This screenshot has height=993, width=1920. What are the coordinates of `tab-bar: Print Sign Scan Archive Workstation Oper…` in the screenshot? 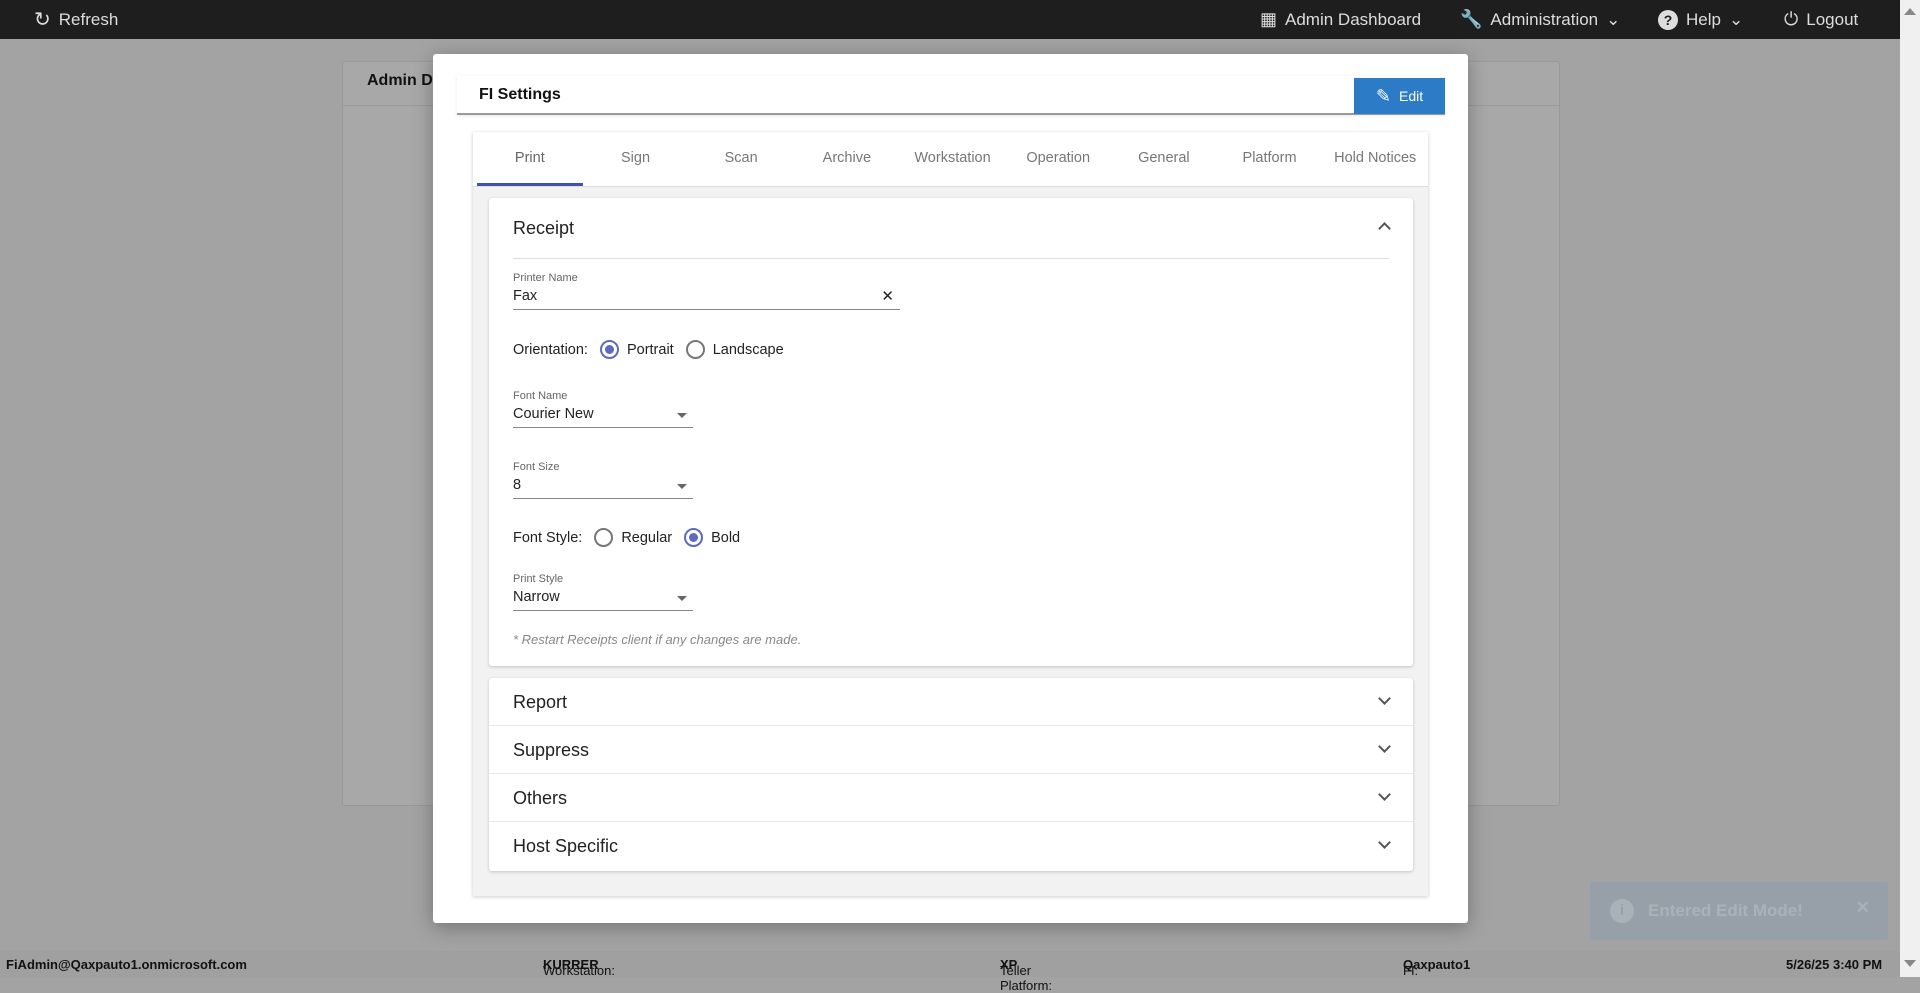 It's located at (950, 159).